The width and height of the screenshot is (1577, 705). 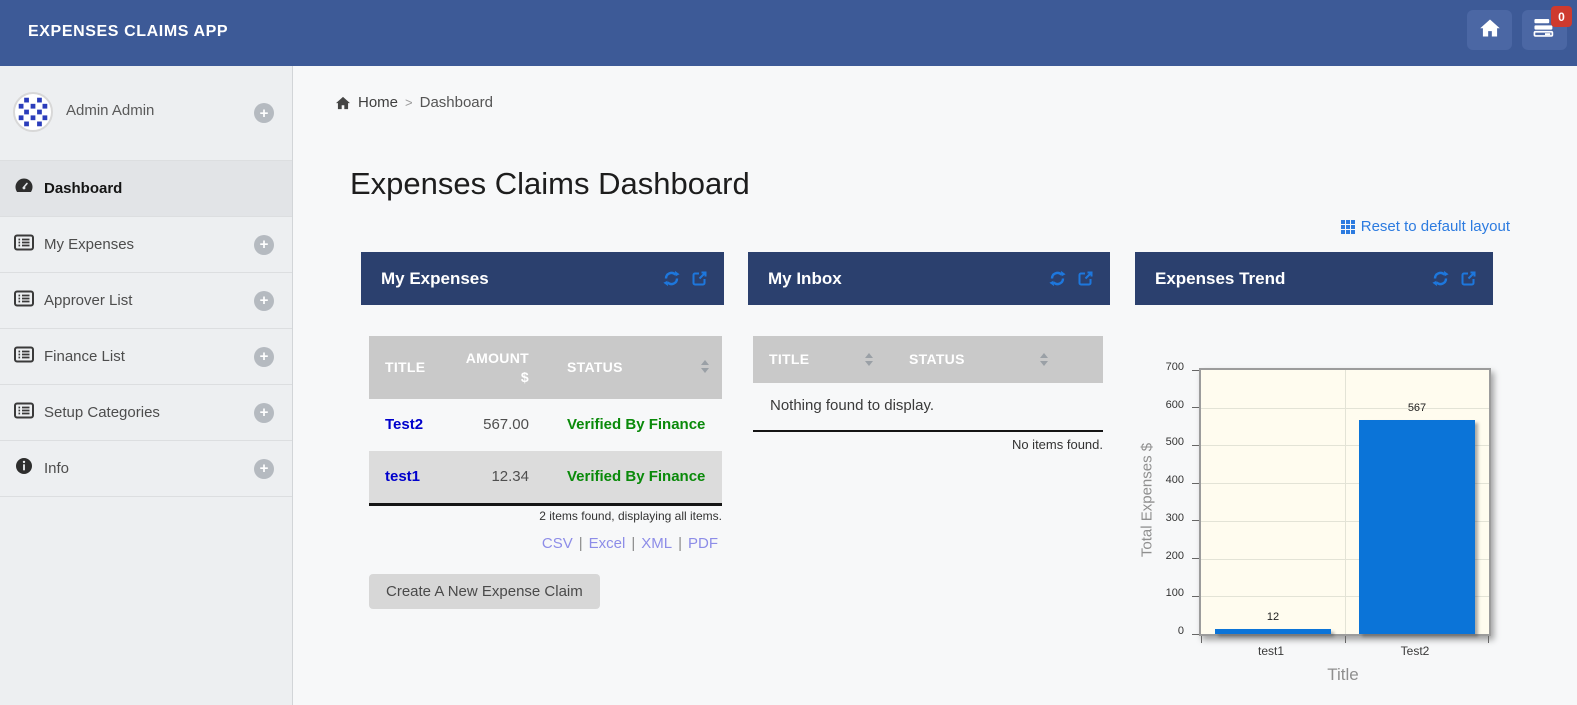 I want to click on expenses-trend-panel-header: Expenses Trend, so click(x=1314, y=278).